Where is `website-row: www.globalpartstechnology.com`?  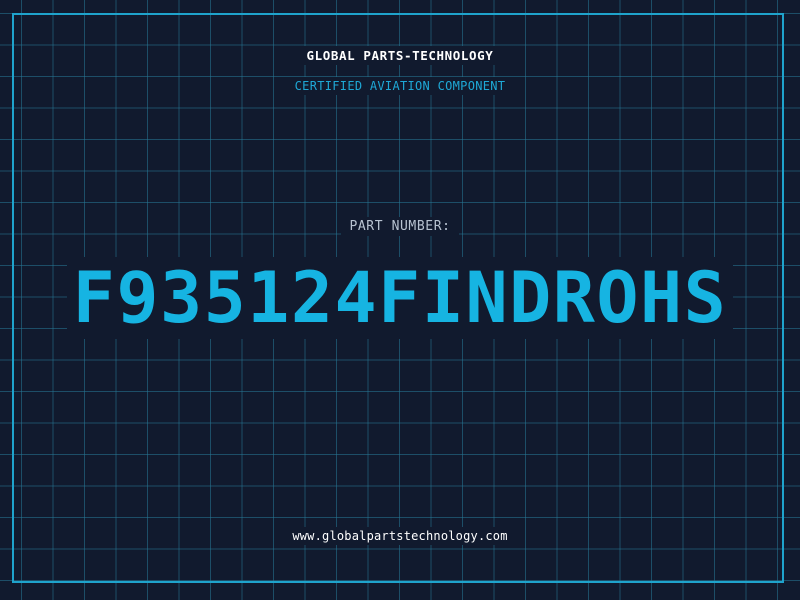 website-row: www.globalpartstechnology.com is located at coordinates (400, 536).